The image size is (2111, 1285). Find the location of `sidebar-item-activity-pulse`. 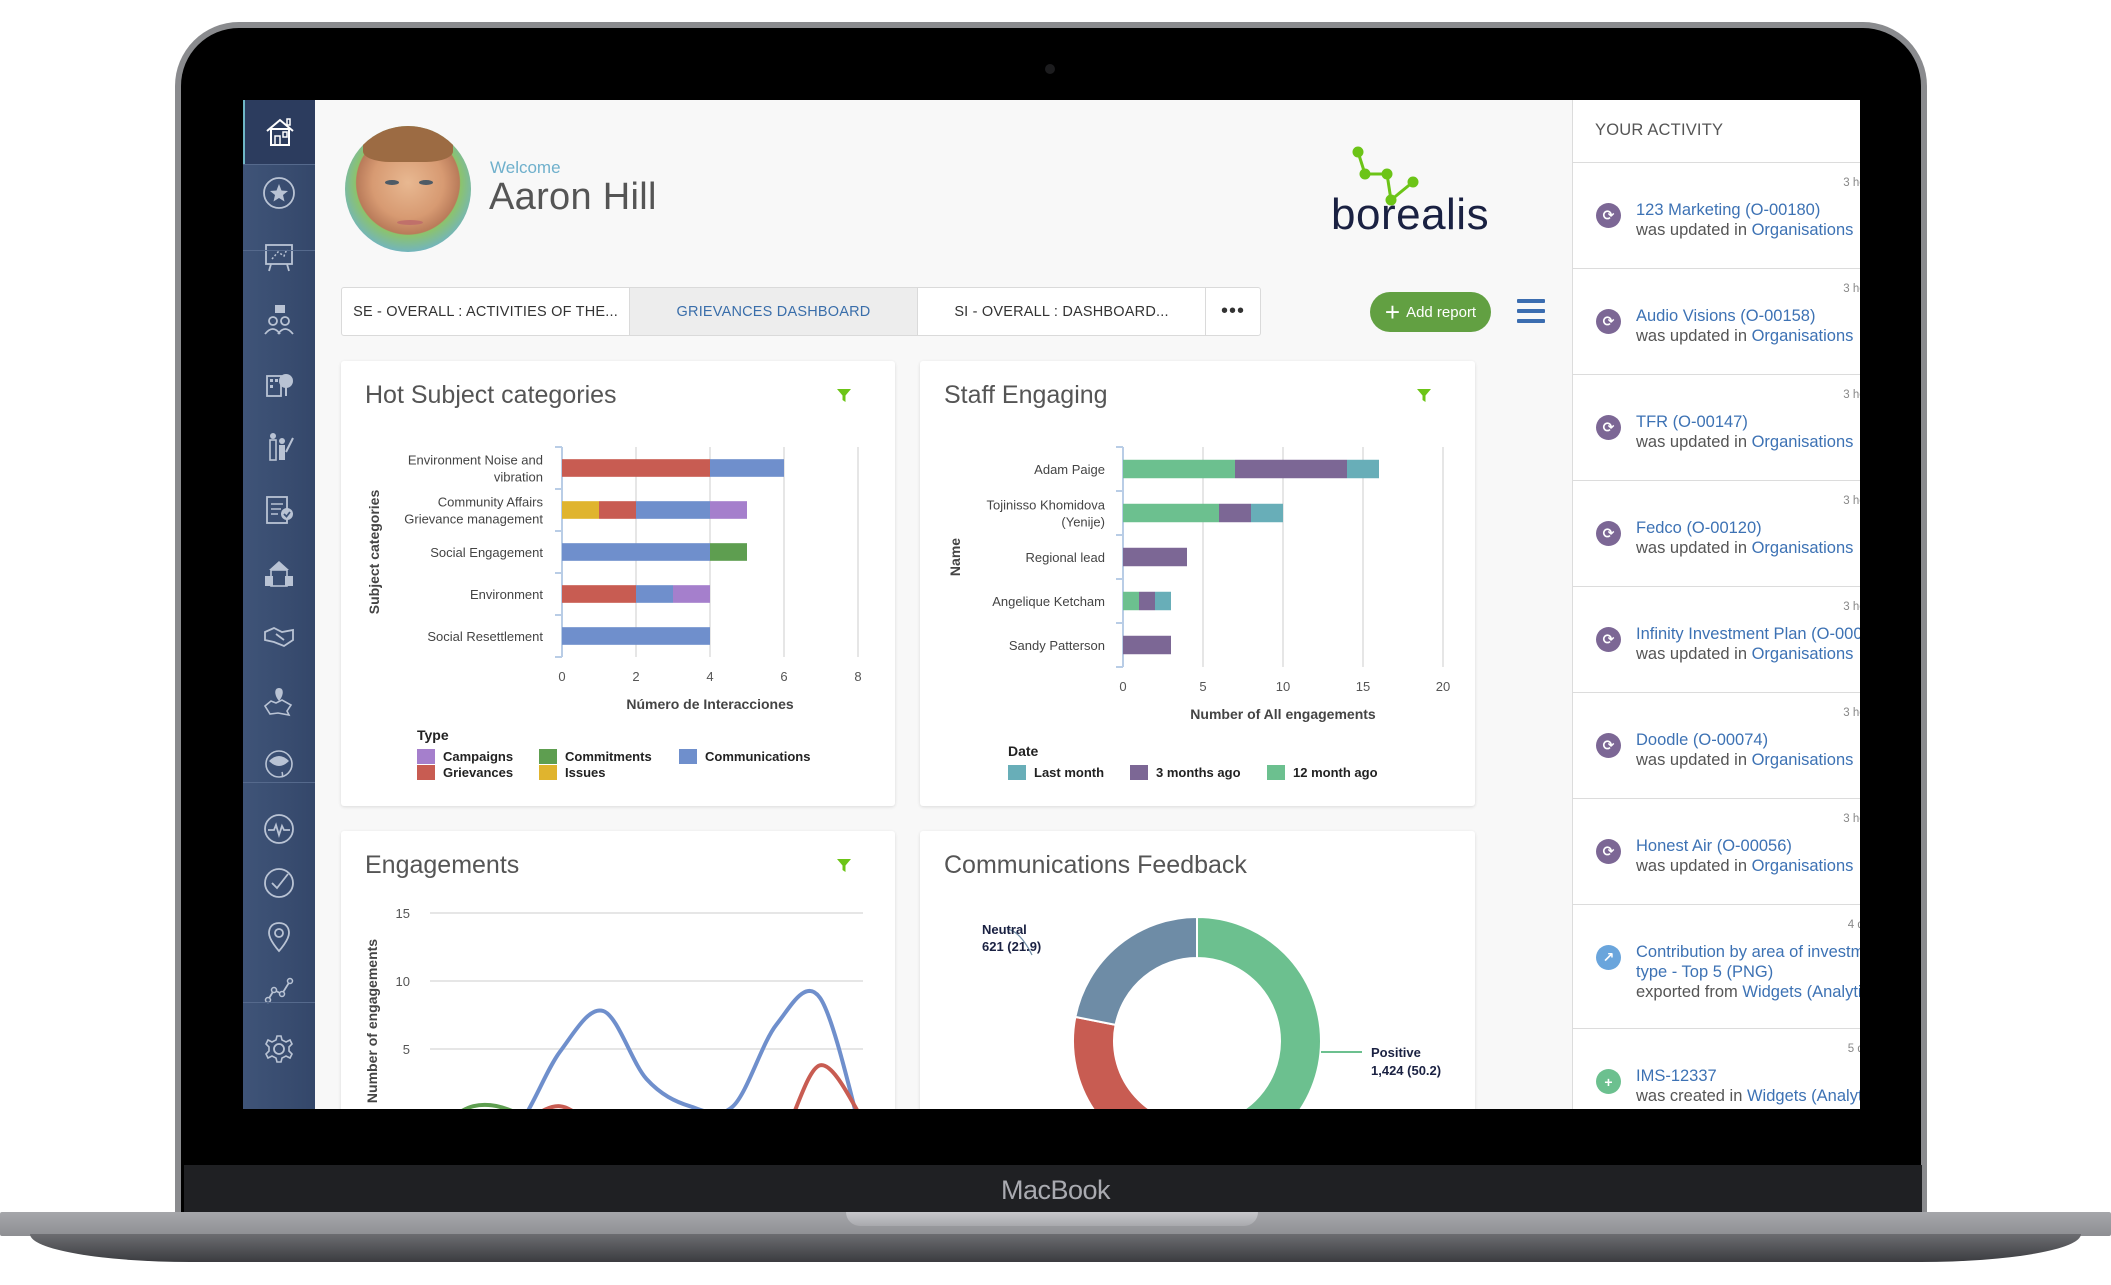

sidebar-item-activity-pulse is located at coordinates (279, 829).